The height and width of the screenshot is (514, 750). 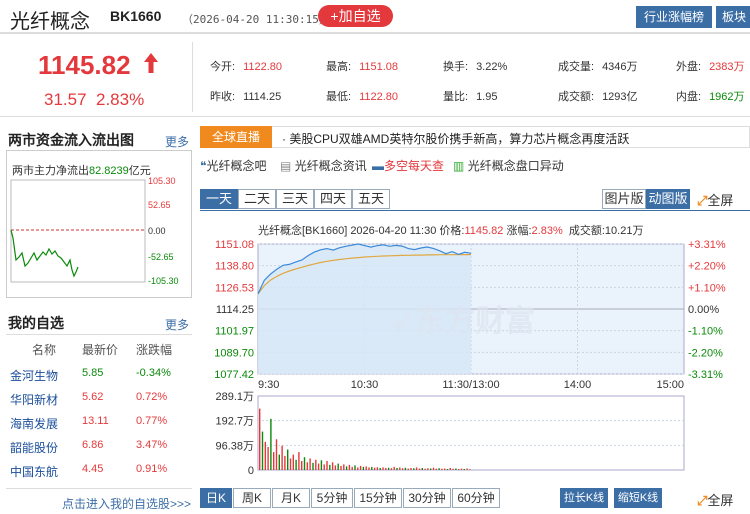 I want to click on watchlist-row: 金河生物 5.85 -0.34%, so click(x=99, y=376).